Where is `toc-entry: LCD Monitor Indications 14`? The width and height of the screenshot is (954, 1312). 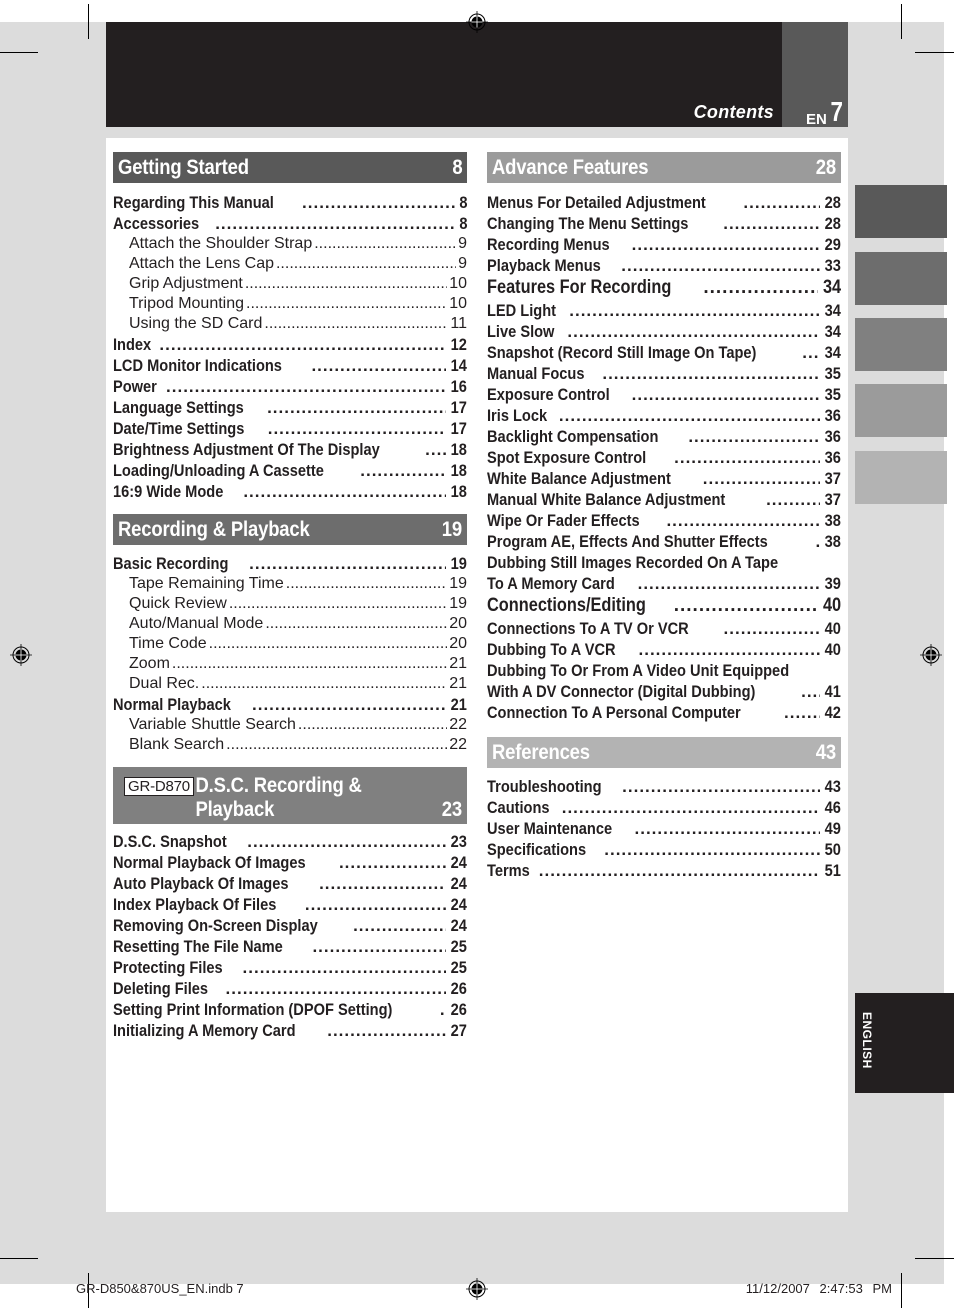
toc-entry: LCD Monitor Indications 14 is located at coordinates (290, 365).